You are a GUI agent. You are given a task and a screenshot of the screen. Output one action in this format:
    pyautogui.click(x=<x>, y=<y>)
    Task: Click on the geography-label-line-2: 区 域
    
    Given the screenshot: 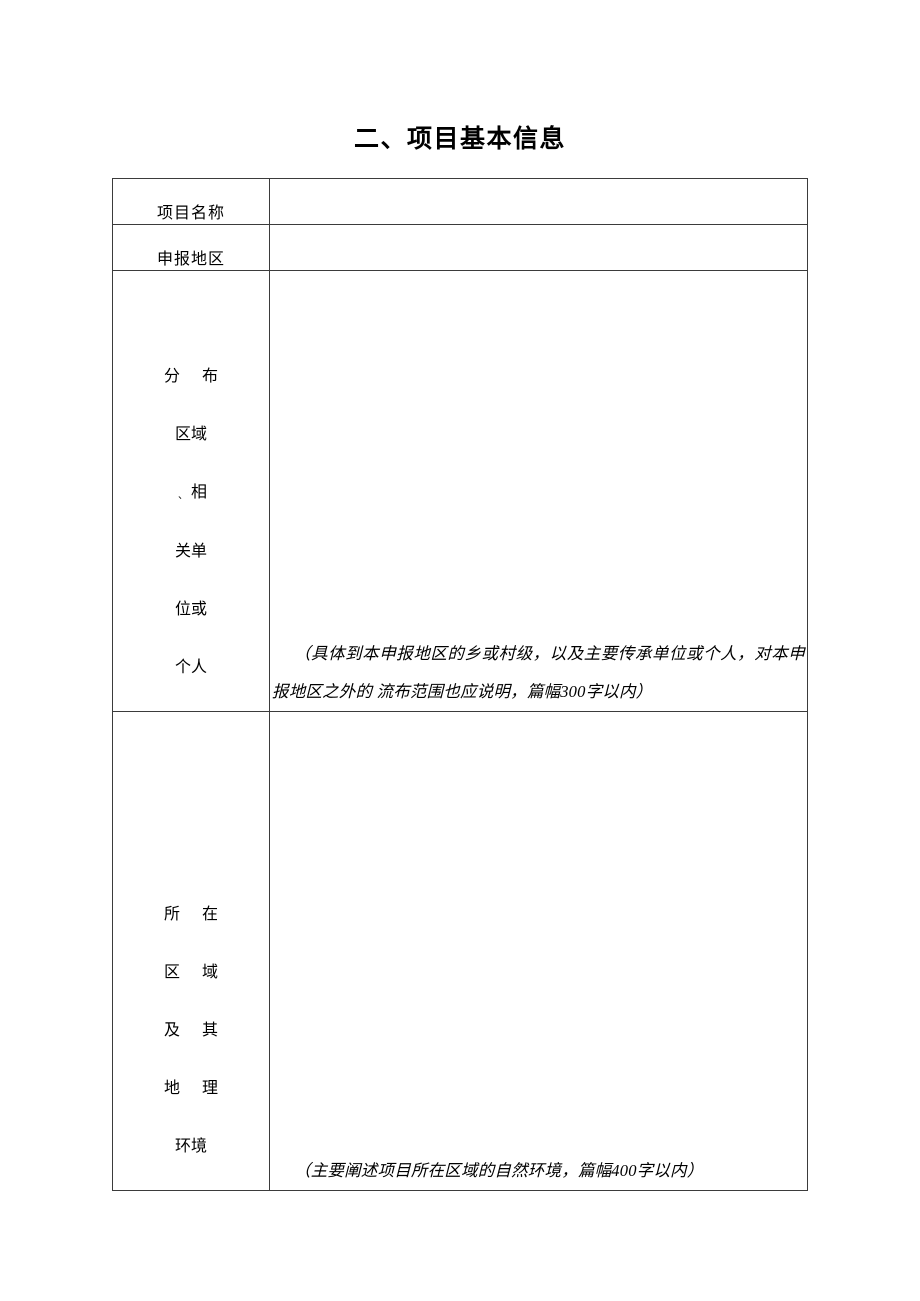 What is the action you would take?
    pyautogui.click(x=195, y=972)
    